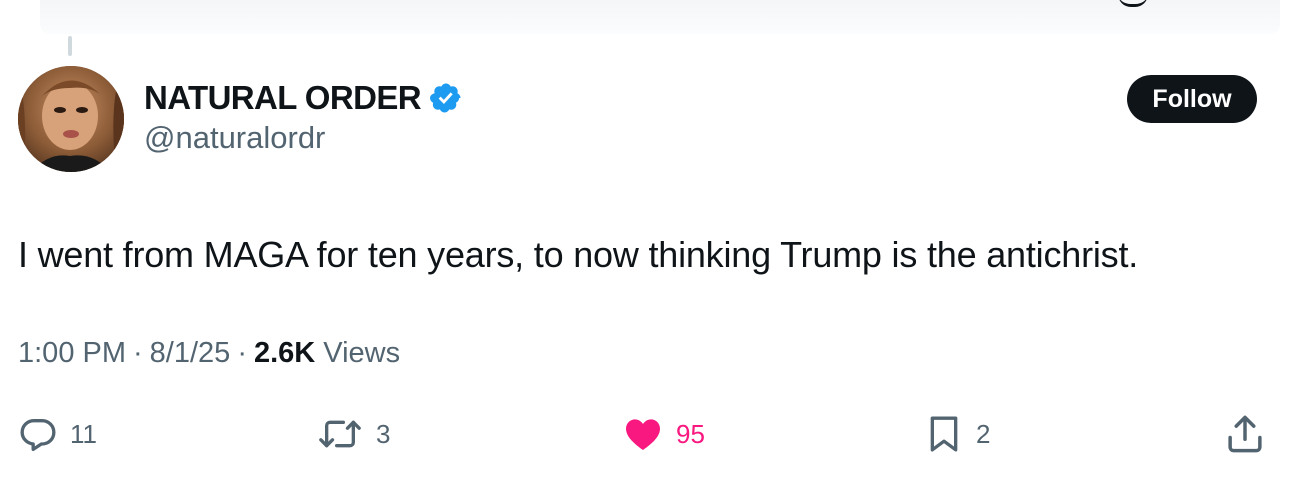  What do you see at coordinates (944, 434) in the screenshot?
I see `bookmark-icon` at bounding box center [944, 434].